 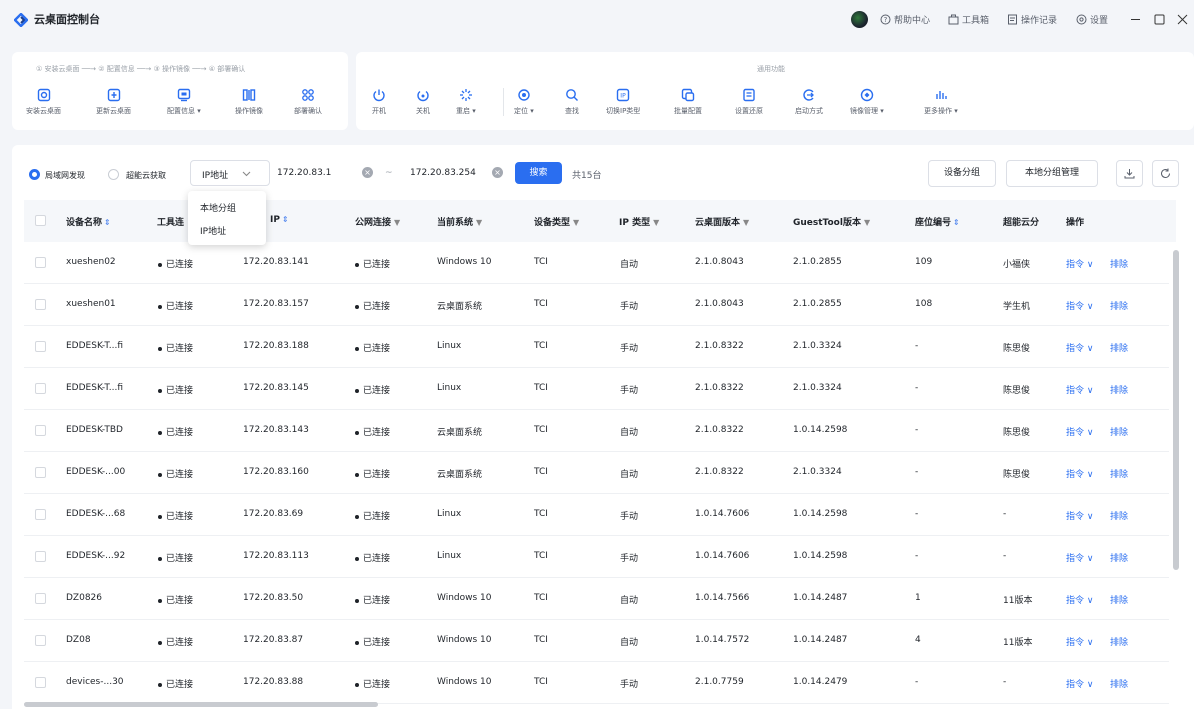 I want to click on vertical-scrollbar, so click(x=1176, y=410).